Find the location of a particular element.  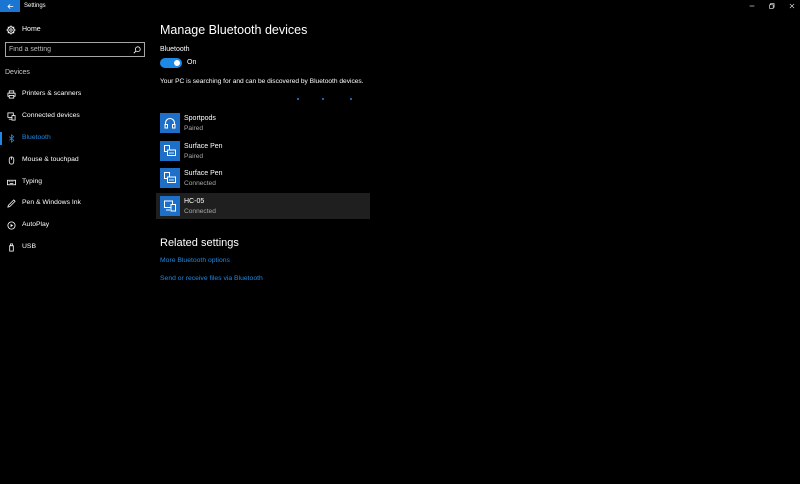

sidebar-item-label: Bluetooth is located at coordinates (36, 137).